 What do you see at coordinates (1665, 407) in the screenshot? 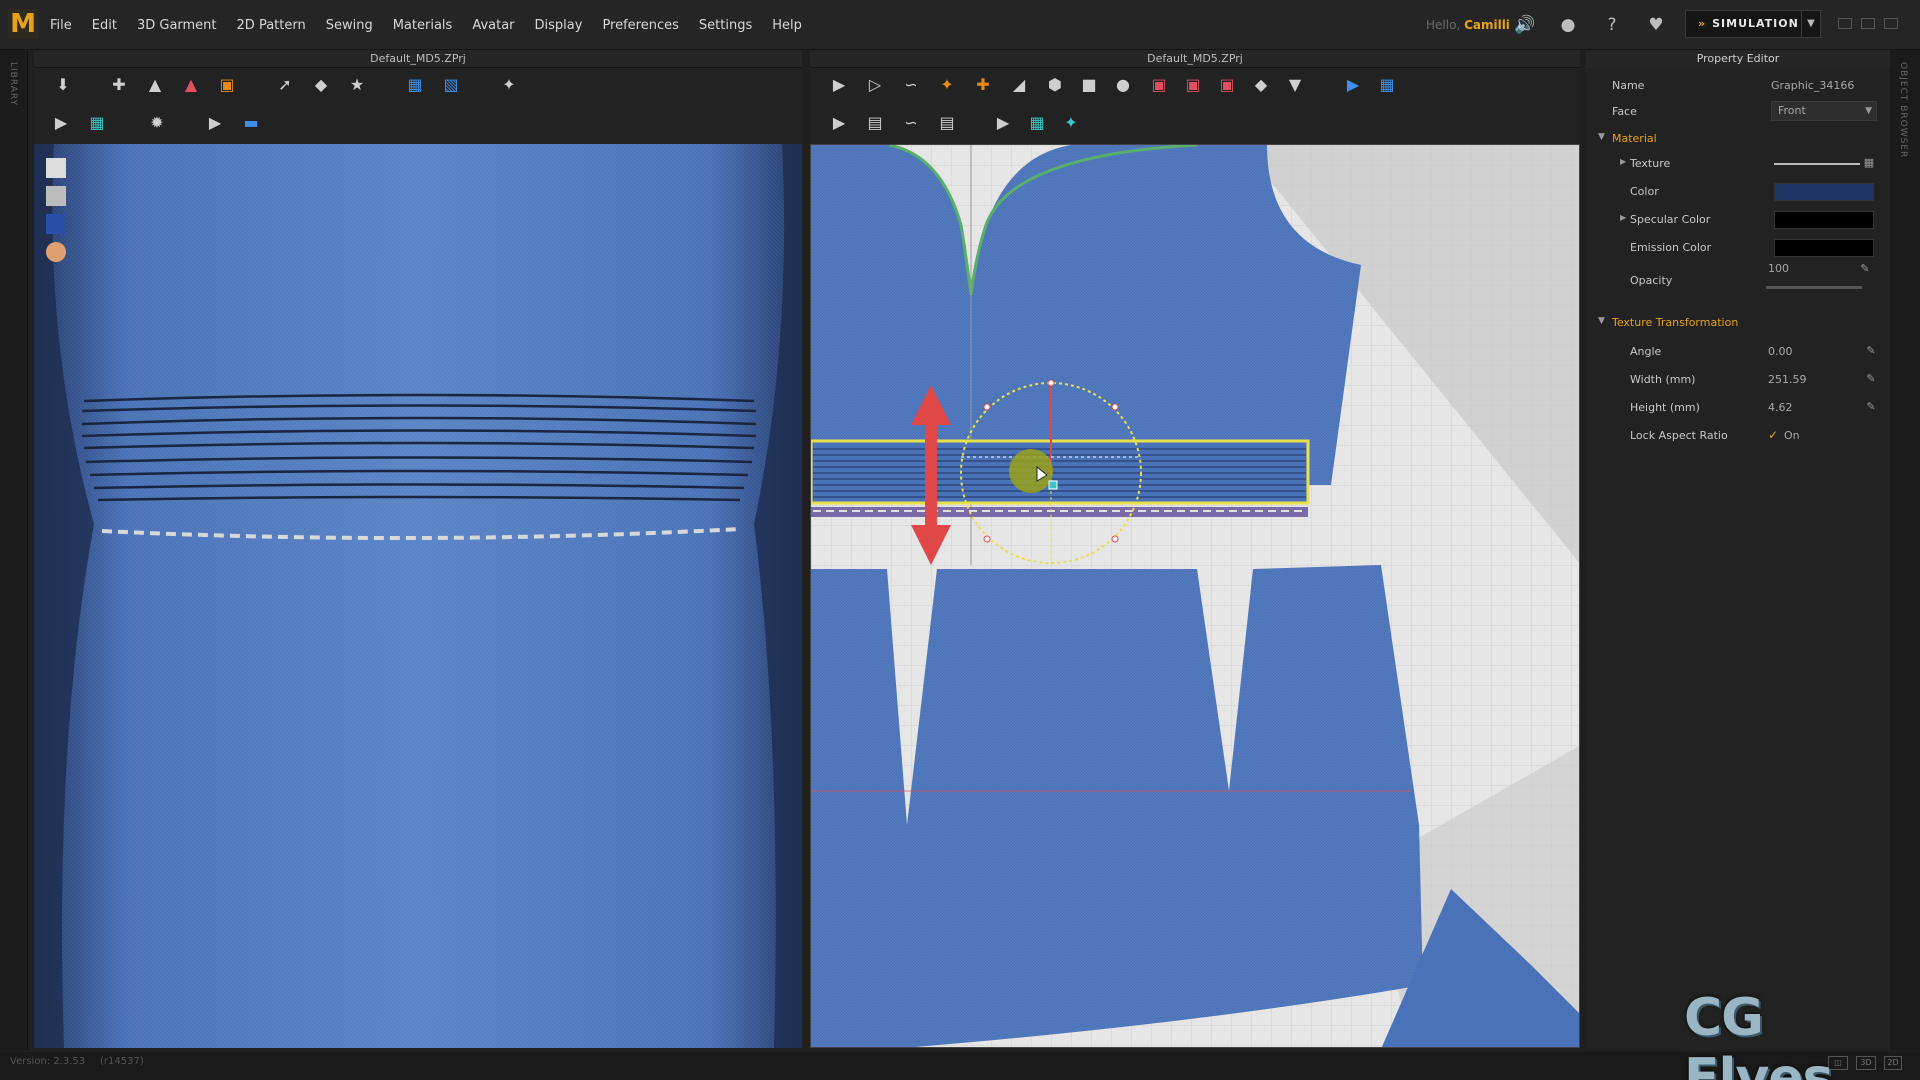
I see `height-label: Height (mm)` at bounding box center [1665, 407].